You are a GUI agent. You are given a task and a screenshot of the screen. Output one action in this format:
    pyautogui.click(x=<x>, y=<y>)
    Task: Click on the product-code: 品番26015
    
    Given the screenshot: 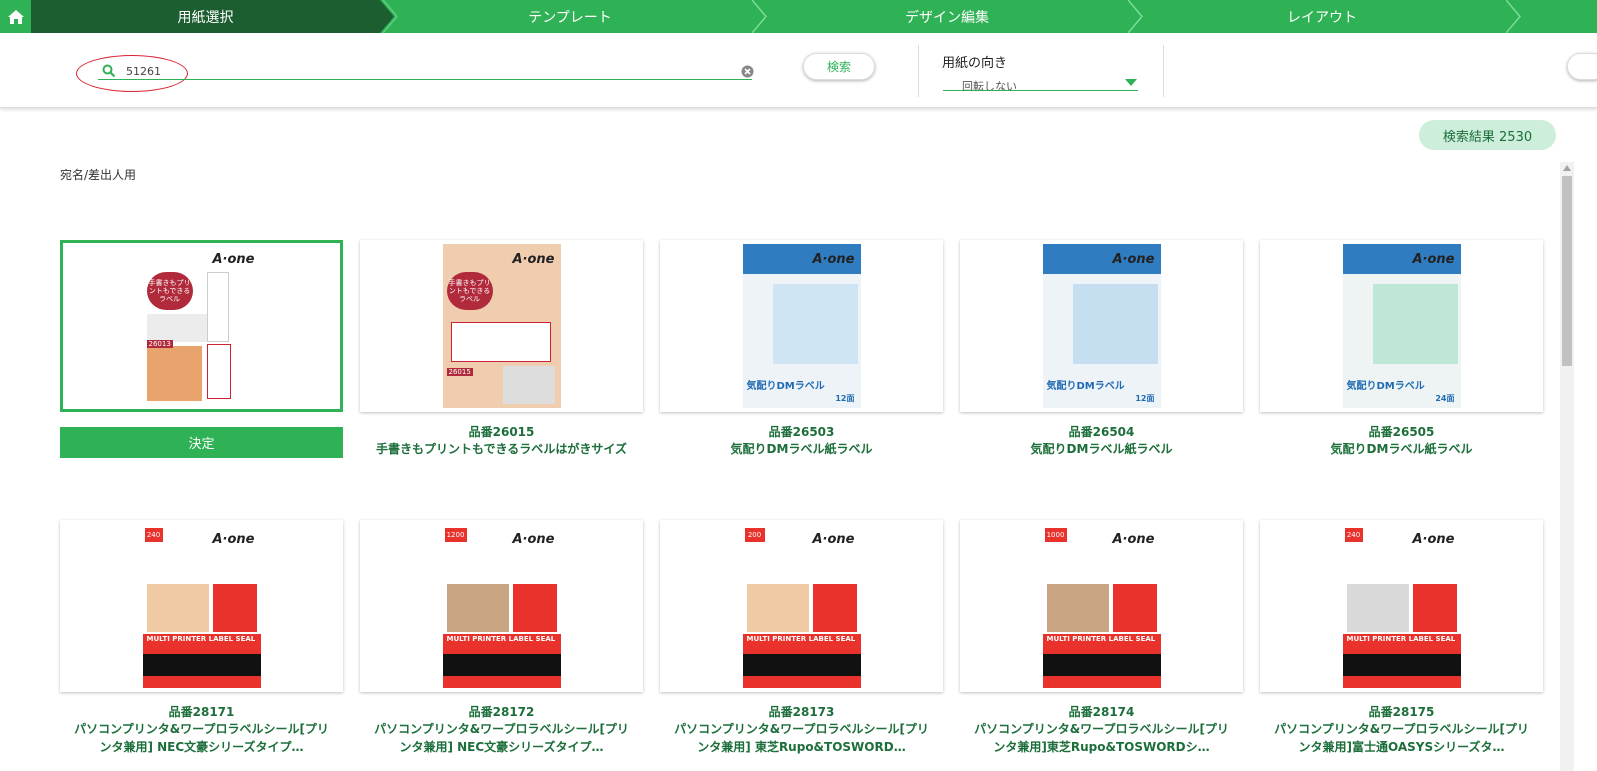 What is the action you would take?
    pyautogui.click(x=501, y=432)
    